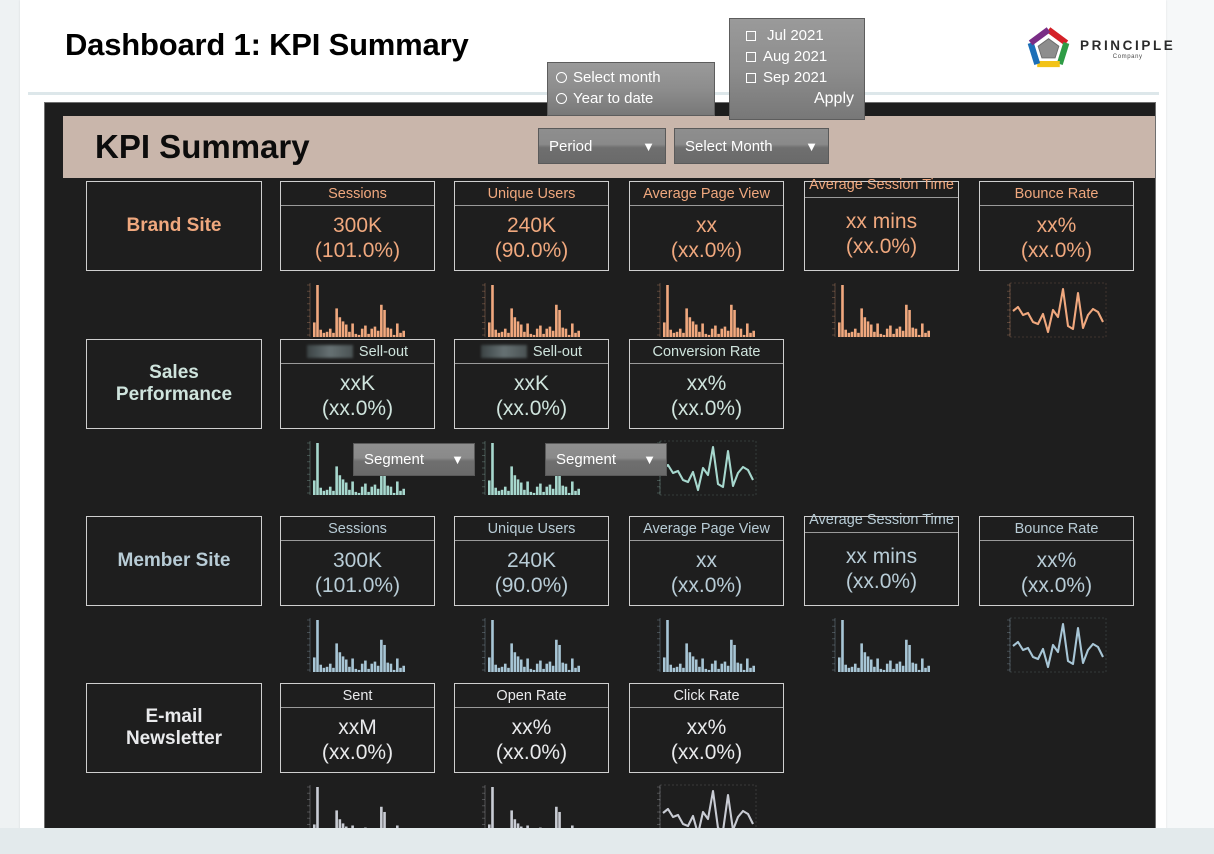 Image resolution: width=1214 pixels, height=854 pixels. I want to click on kpi-card-bounce-rate-brand: Bounce Rate xx% (xx.0%), so click(1056, 226).